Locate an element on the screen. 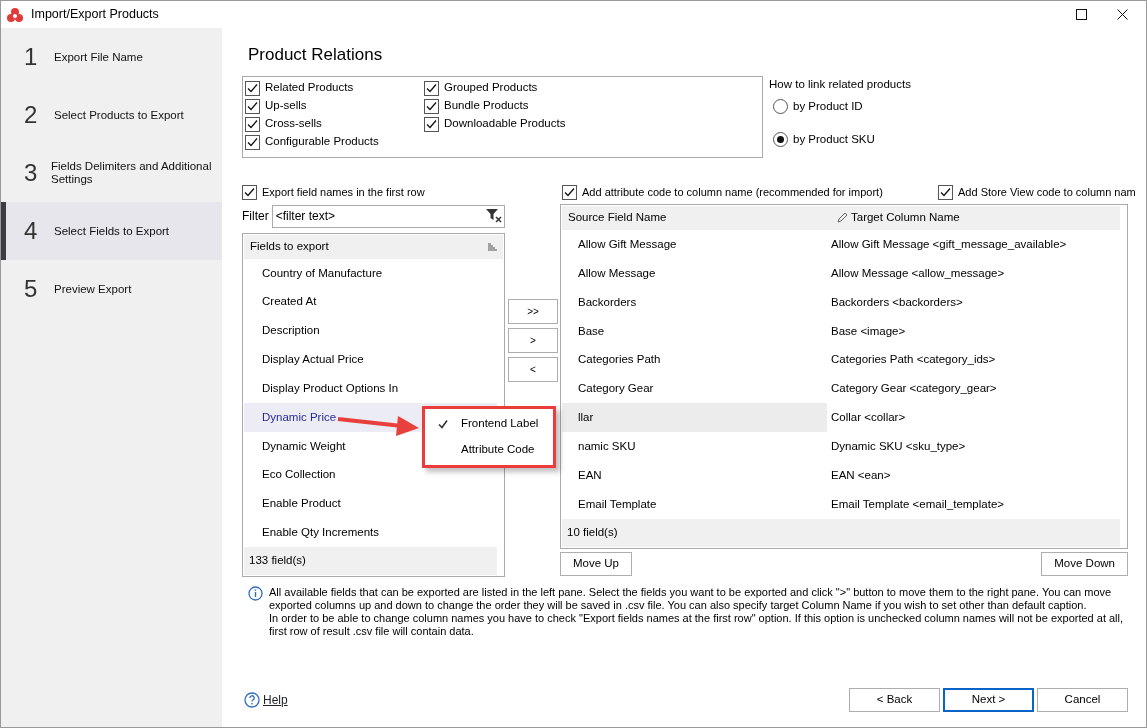  transfer-button: < is located at coordinates (533, 369).